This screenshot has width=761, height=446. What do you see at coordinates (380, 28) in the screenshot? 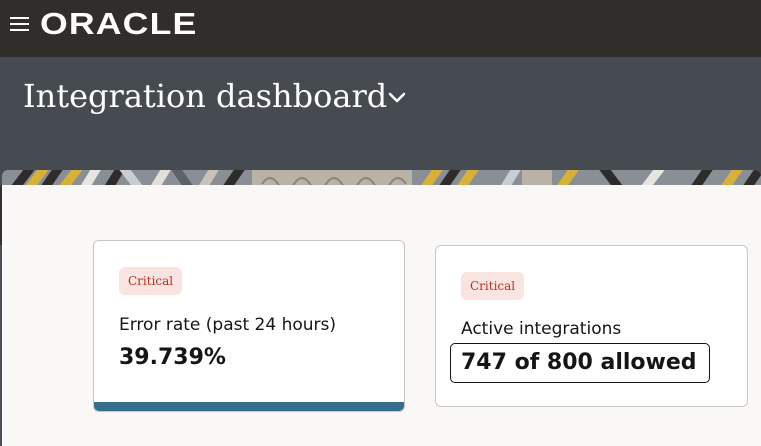
I see `top-navigation-bar: ORACLE` at bounding box center [380, 28].